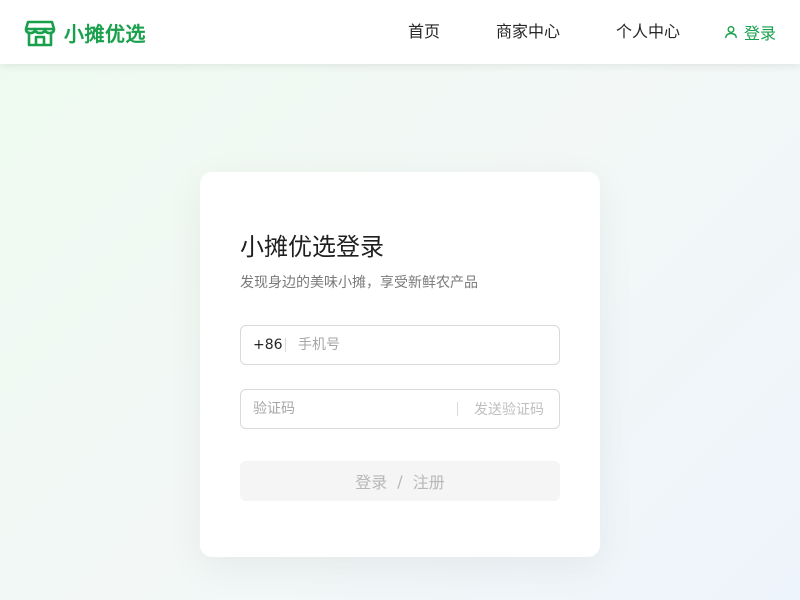 The height and width of the screenshot is (600, 800). I want to click on login-label: 登录, so click(371, 482).